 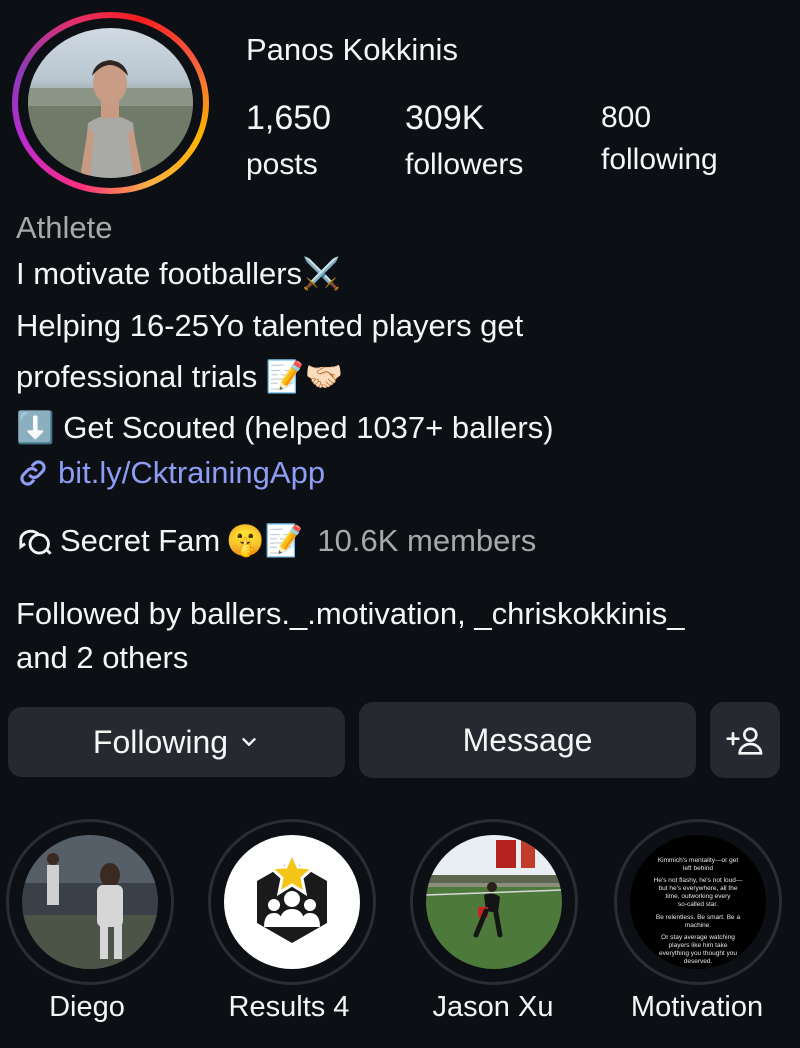 I want to click on channel-members: 10.6K members, so click(x=427, y=540).